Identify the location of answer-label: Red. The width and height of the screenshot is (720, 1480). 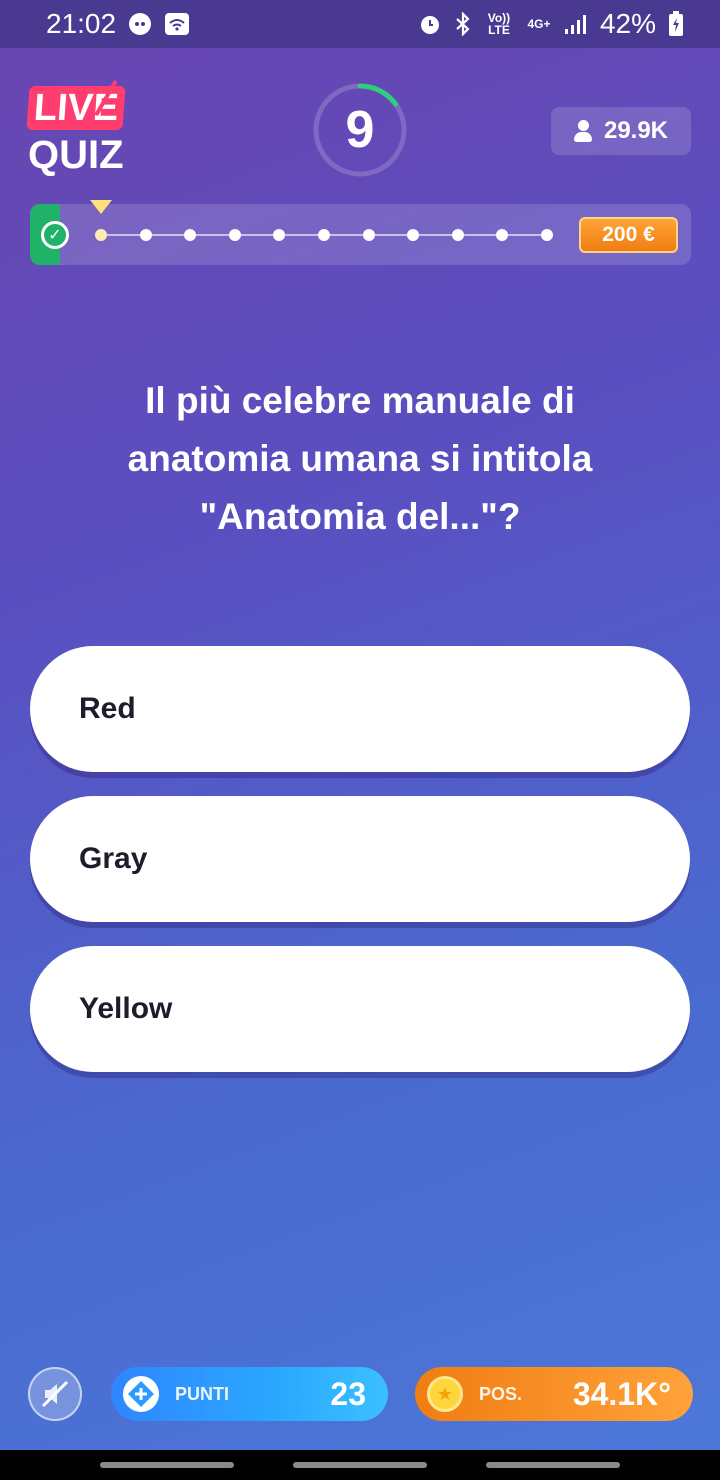
(107, 708).